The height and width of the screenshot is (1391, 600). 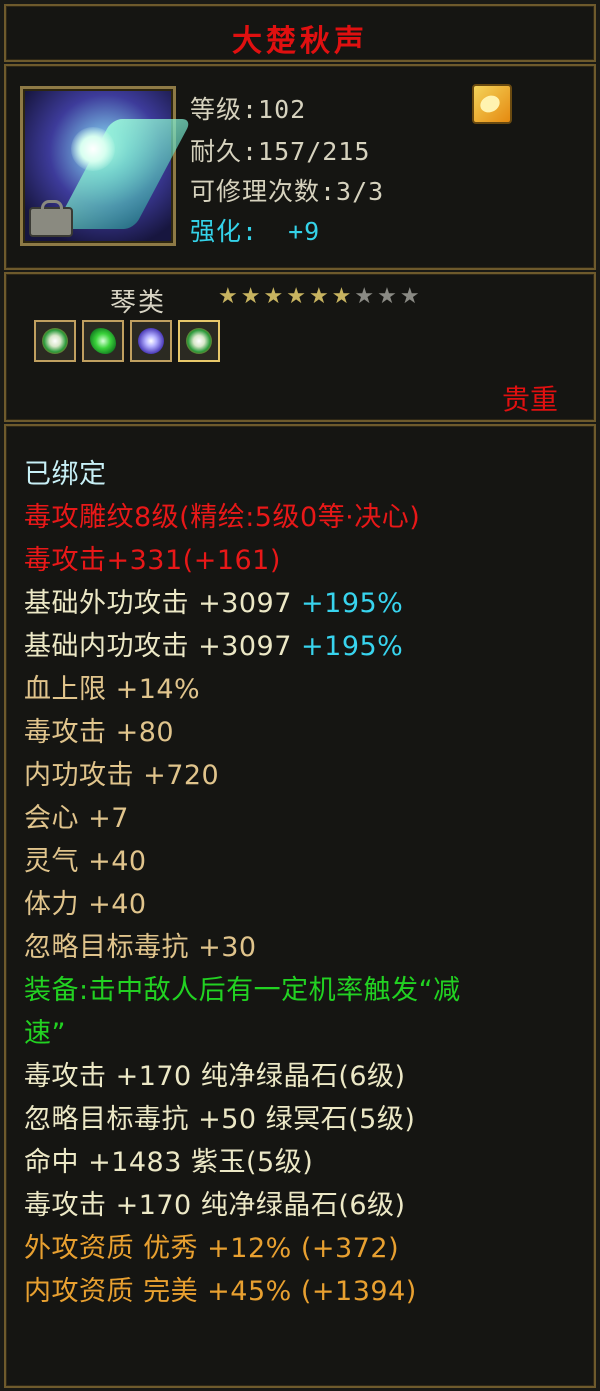 I want to click on rarity-label: 贵重, so click(x=529, y=399).